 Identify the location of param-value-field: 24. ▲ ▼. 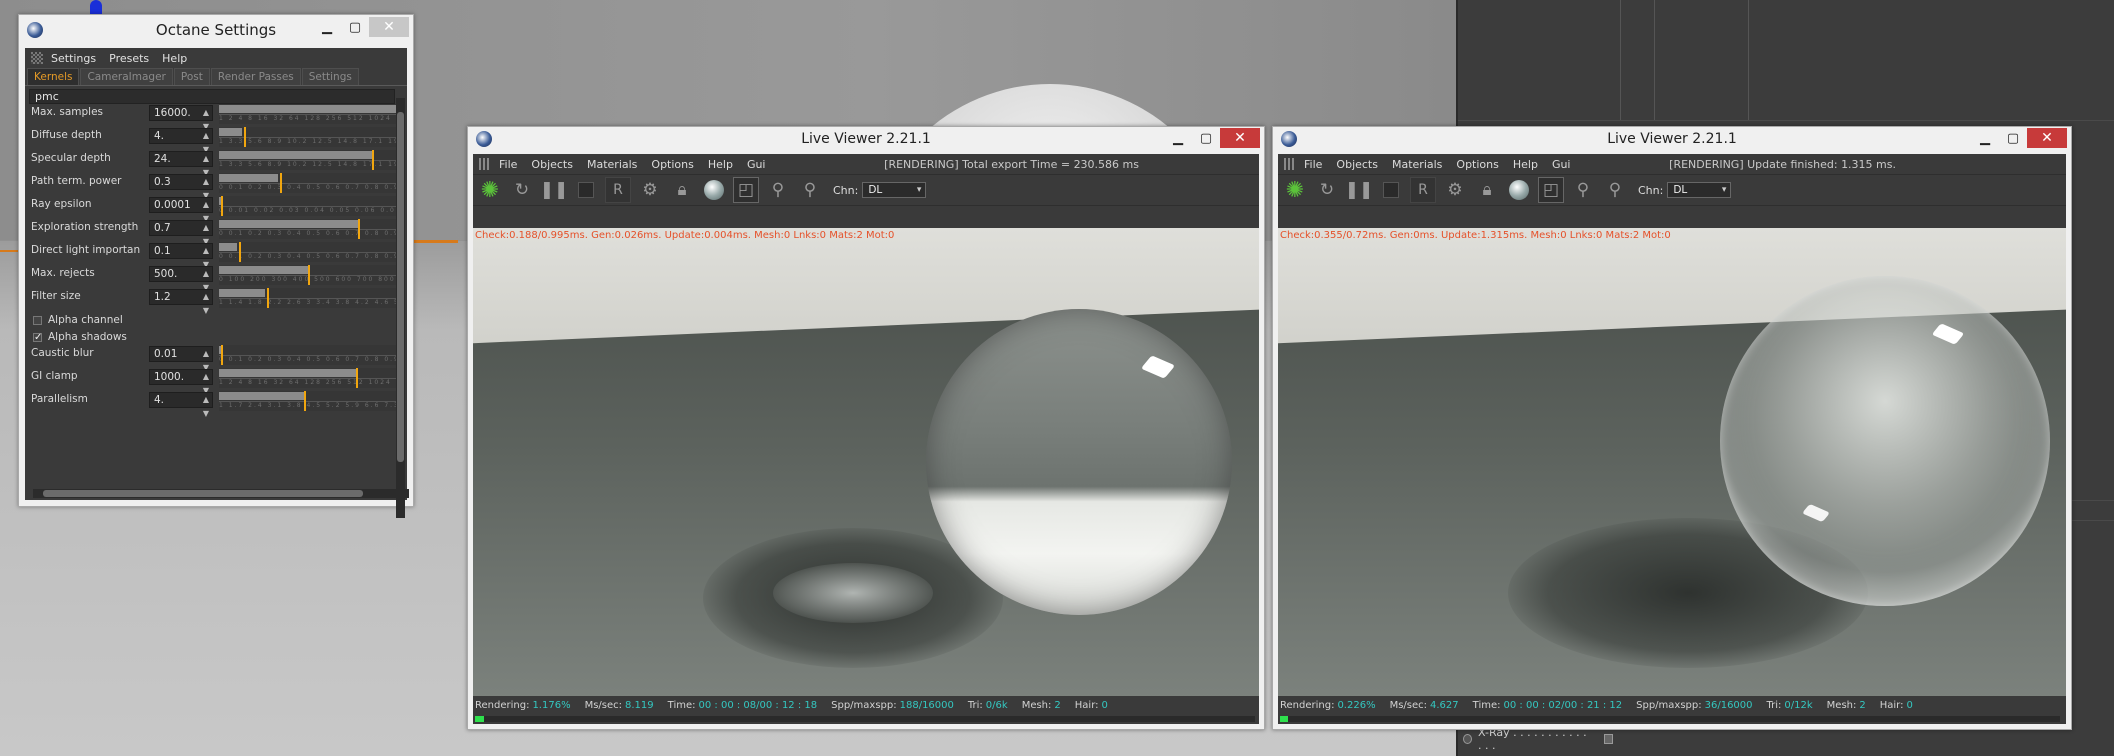
(181, 164).